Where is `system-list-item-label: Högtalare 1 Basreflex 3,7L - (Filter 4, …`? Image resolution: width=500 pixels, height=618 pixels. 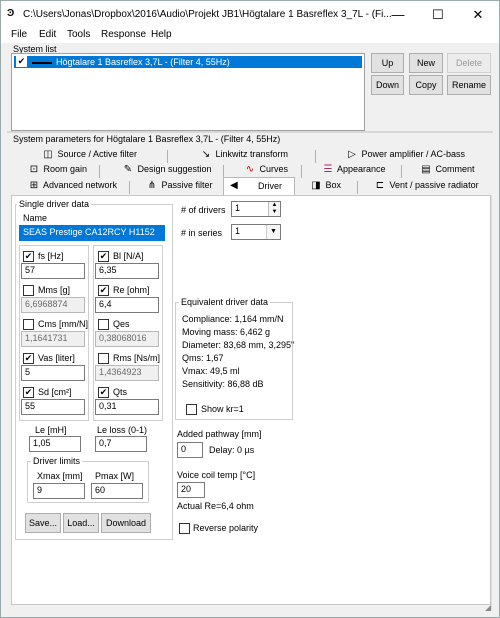
system-list-item-label: Högtalare 1 Basreflex 3,7L - (Filter 4, … is located at coordinates (143, 62).